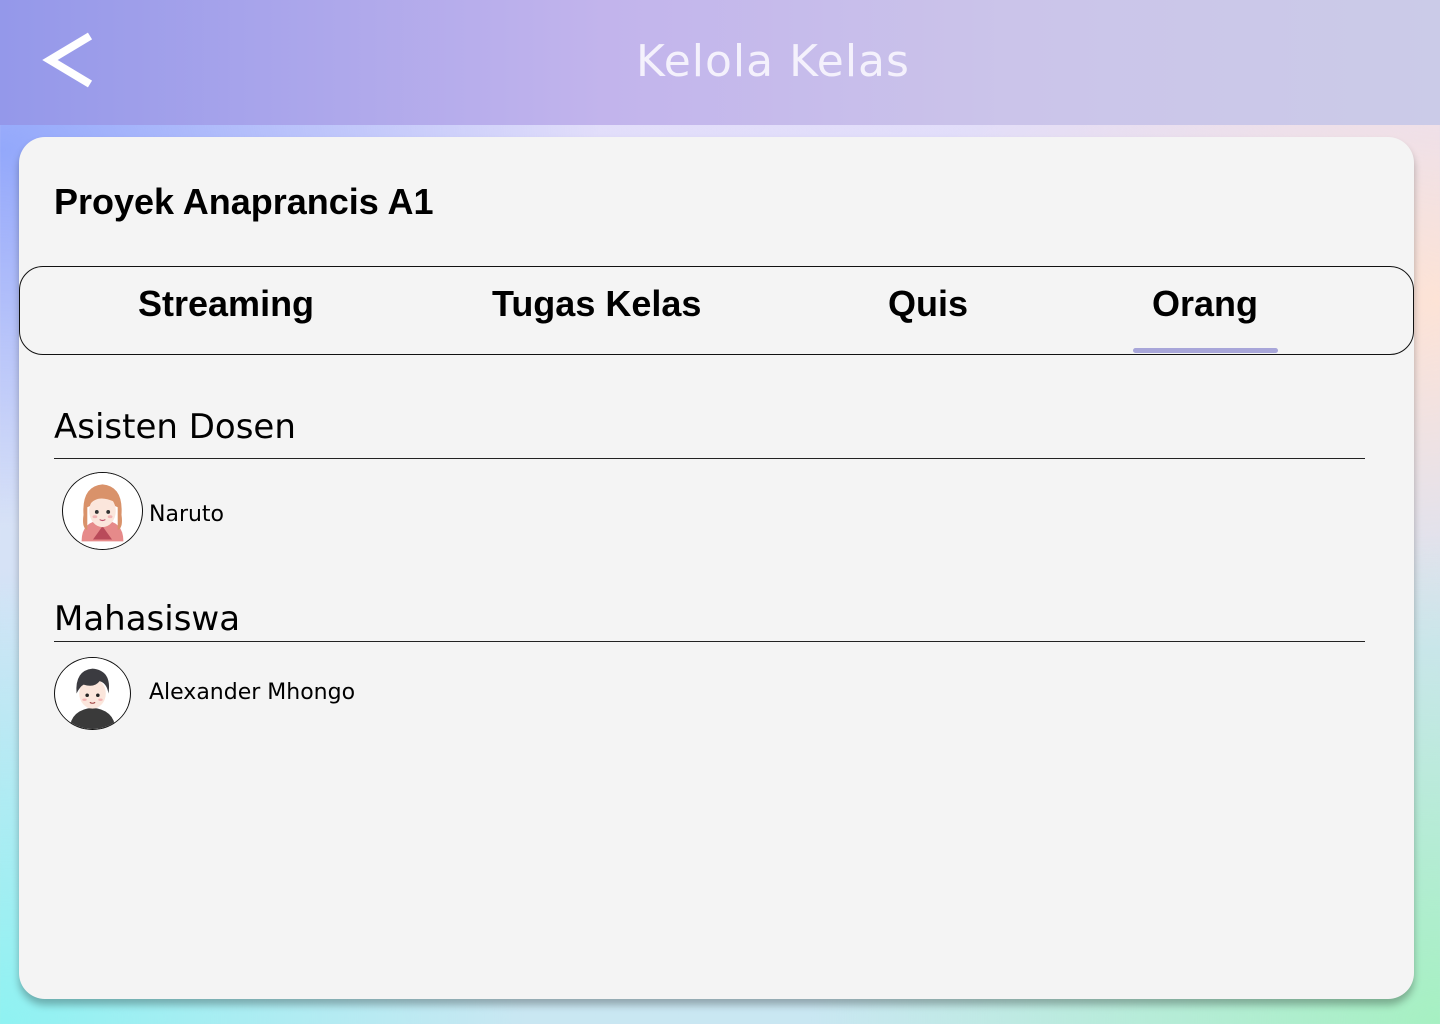  Describe the element at coordinates (252, 692) in the screenshot. I see `person-name: Alexander Mhongo` at that location.